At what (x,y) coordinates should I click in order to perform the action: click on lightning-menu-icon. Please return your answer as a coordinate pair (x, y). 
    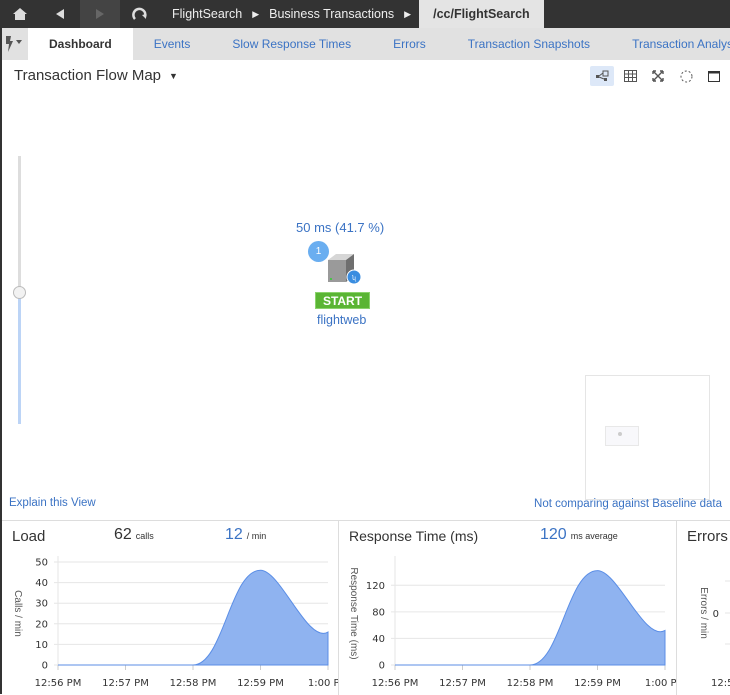
    Looking at the image, I should click on (14, 44).